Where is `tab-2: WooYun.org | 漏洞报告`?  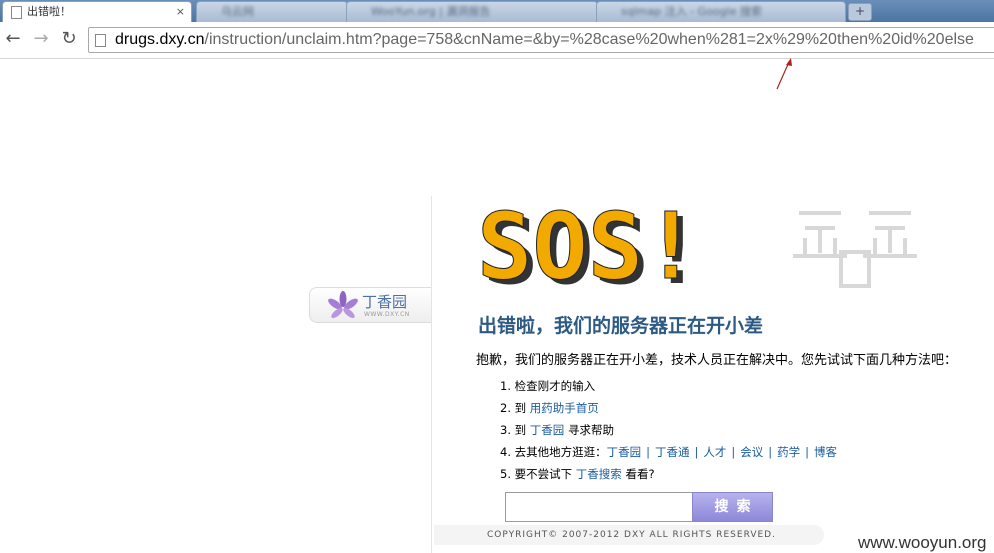
tab-2: WooYun.org | 漏洞报告 is located at coordinates (472, 11).